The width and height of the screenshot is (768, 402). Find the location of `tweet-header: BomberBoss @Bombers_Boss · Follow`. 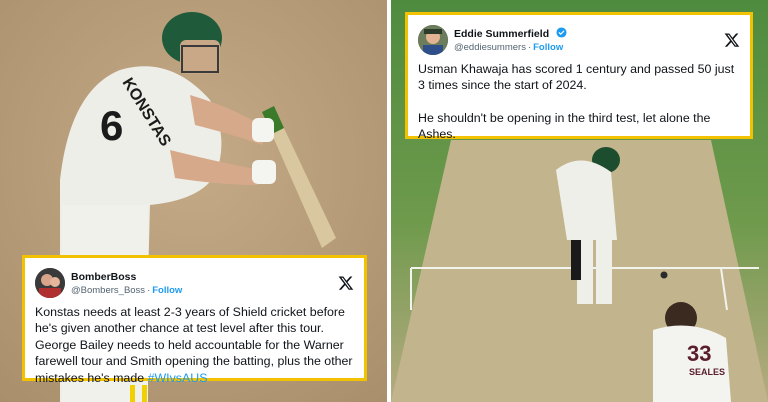

tweet-header: BomberBoss @Bombers_Boss · Follow is located at coordinates (194, 283).